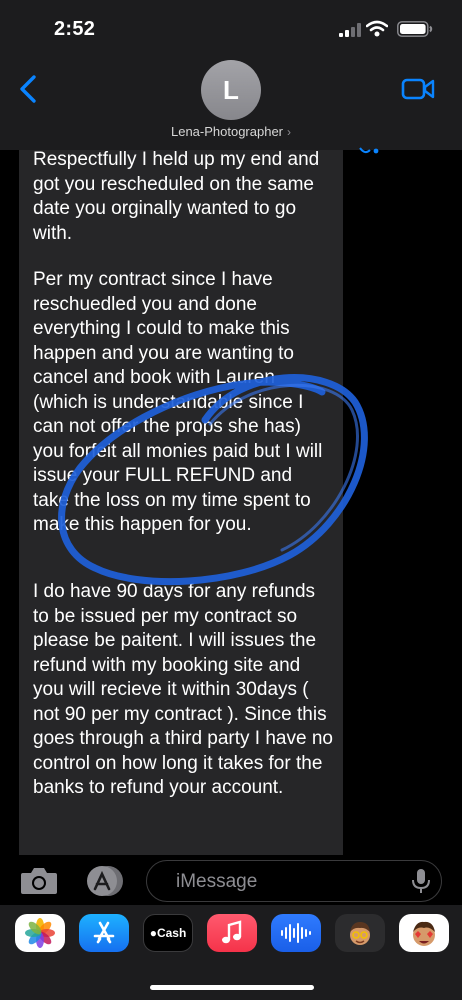 The height and width of the screenshot is (1000, 462). Describe the element at coordinates (415, 29) in the screenshot. I see `battery-icon` at that location.